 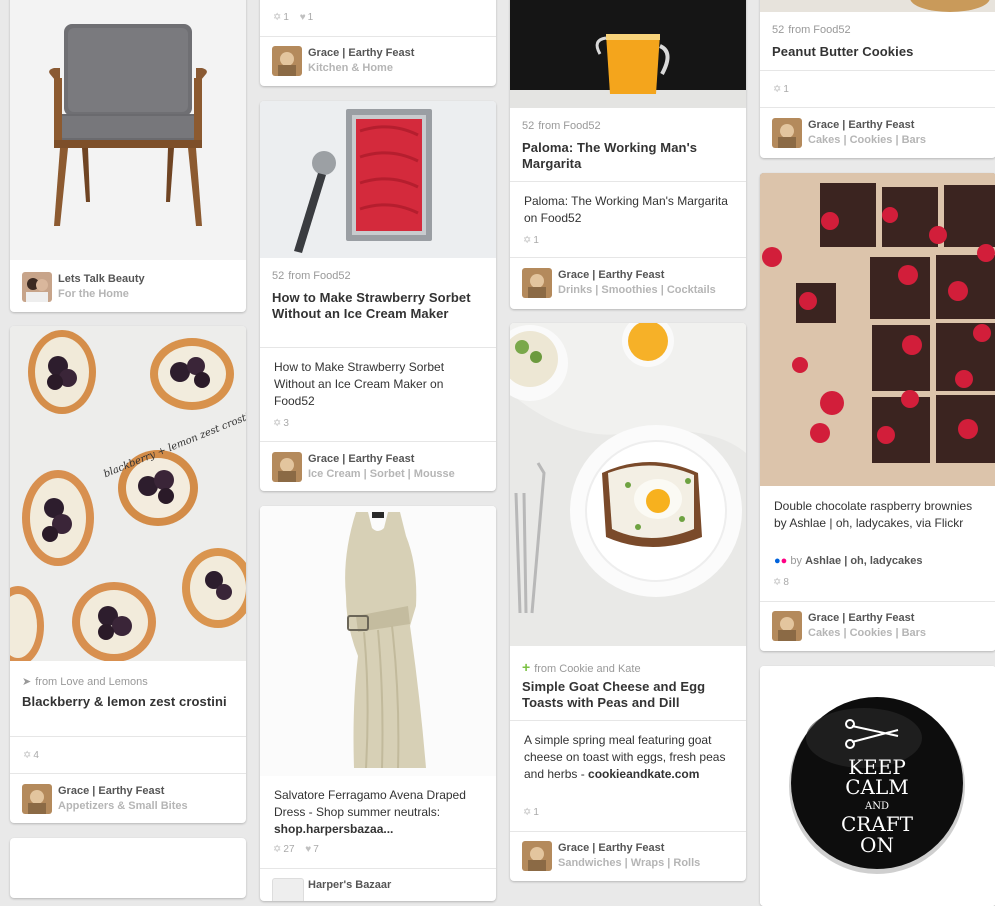 I want to click on pin-chair: Lets Talk Beauty For the Home, so click(x=128, y=156).